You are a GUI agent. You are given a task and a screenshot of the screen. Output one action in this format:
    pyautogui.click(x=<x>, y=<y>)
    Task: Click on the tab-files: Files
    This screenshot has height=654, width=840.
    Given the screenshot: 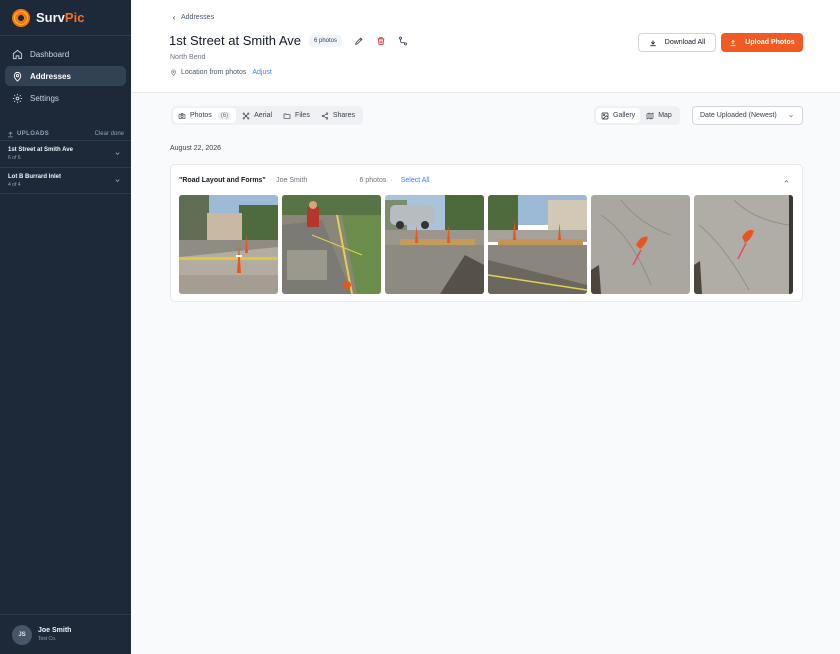 What is the action you would take?
    pyautogui.click(x=296, y=115)
    